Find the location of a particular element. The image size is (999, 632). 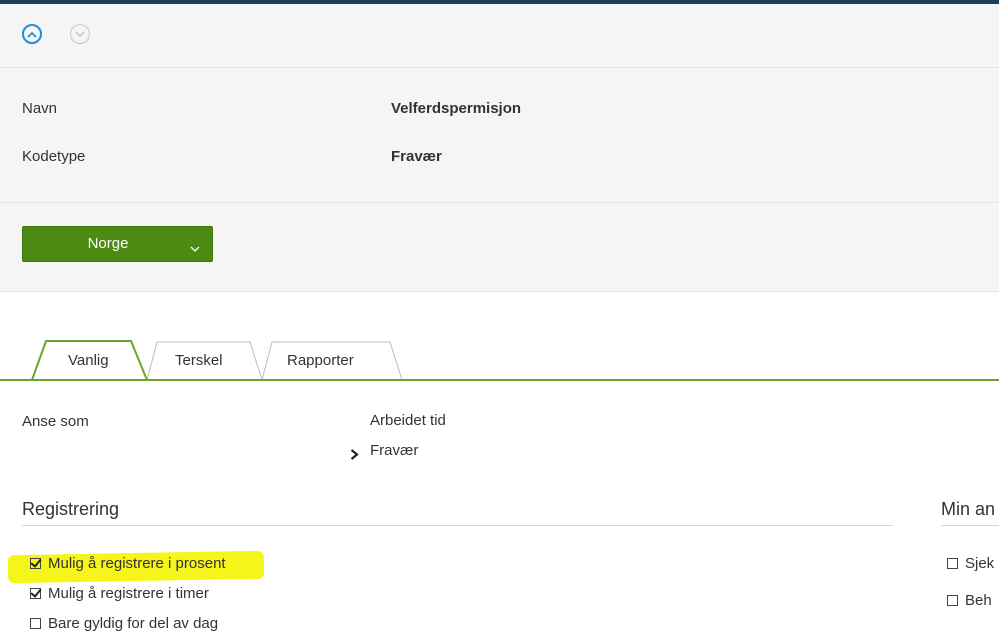

tab-rapporter: Rapporter is located at coordinates (320, 360).